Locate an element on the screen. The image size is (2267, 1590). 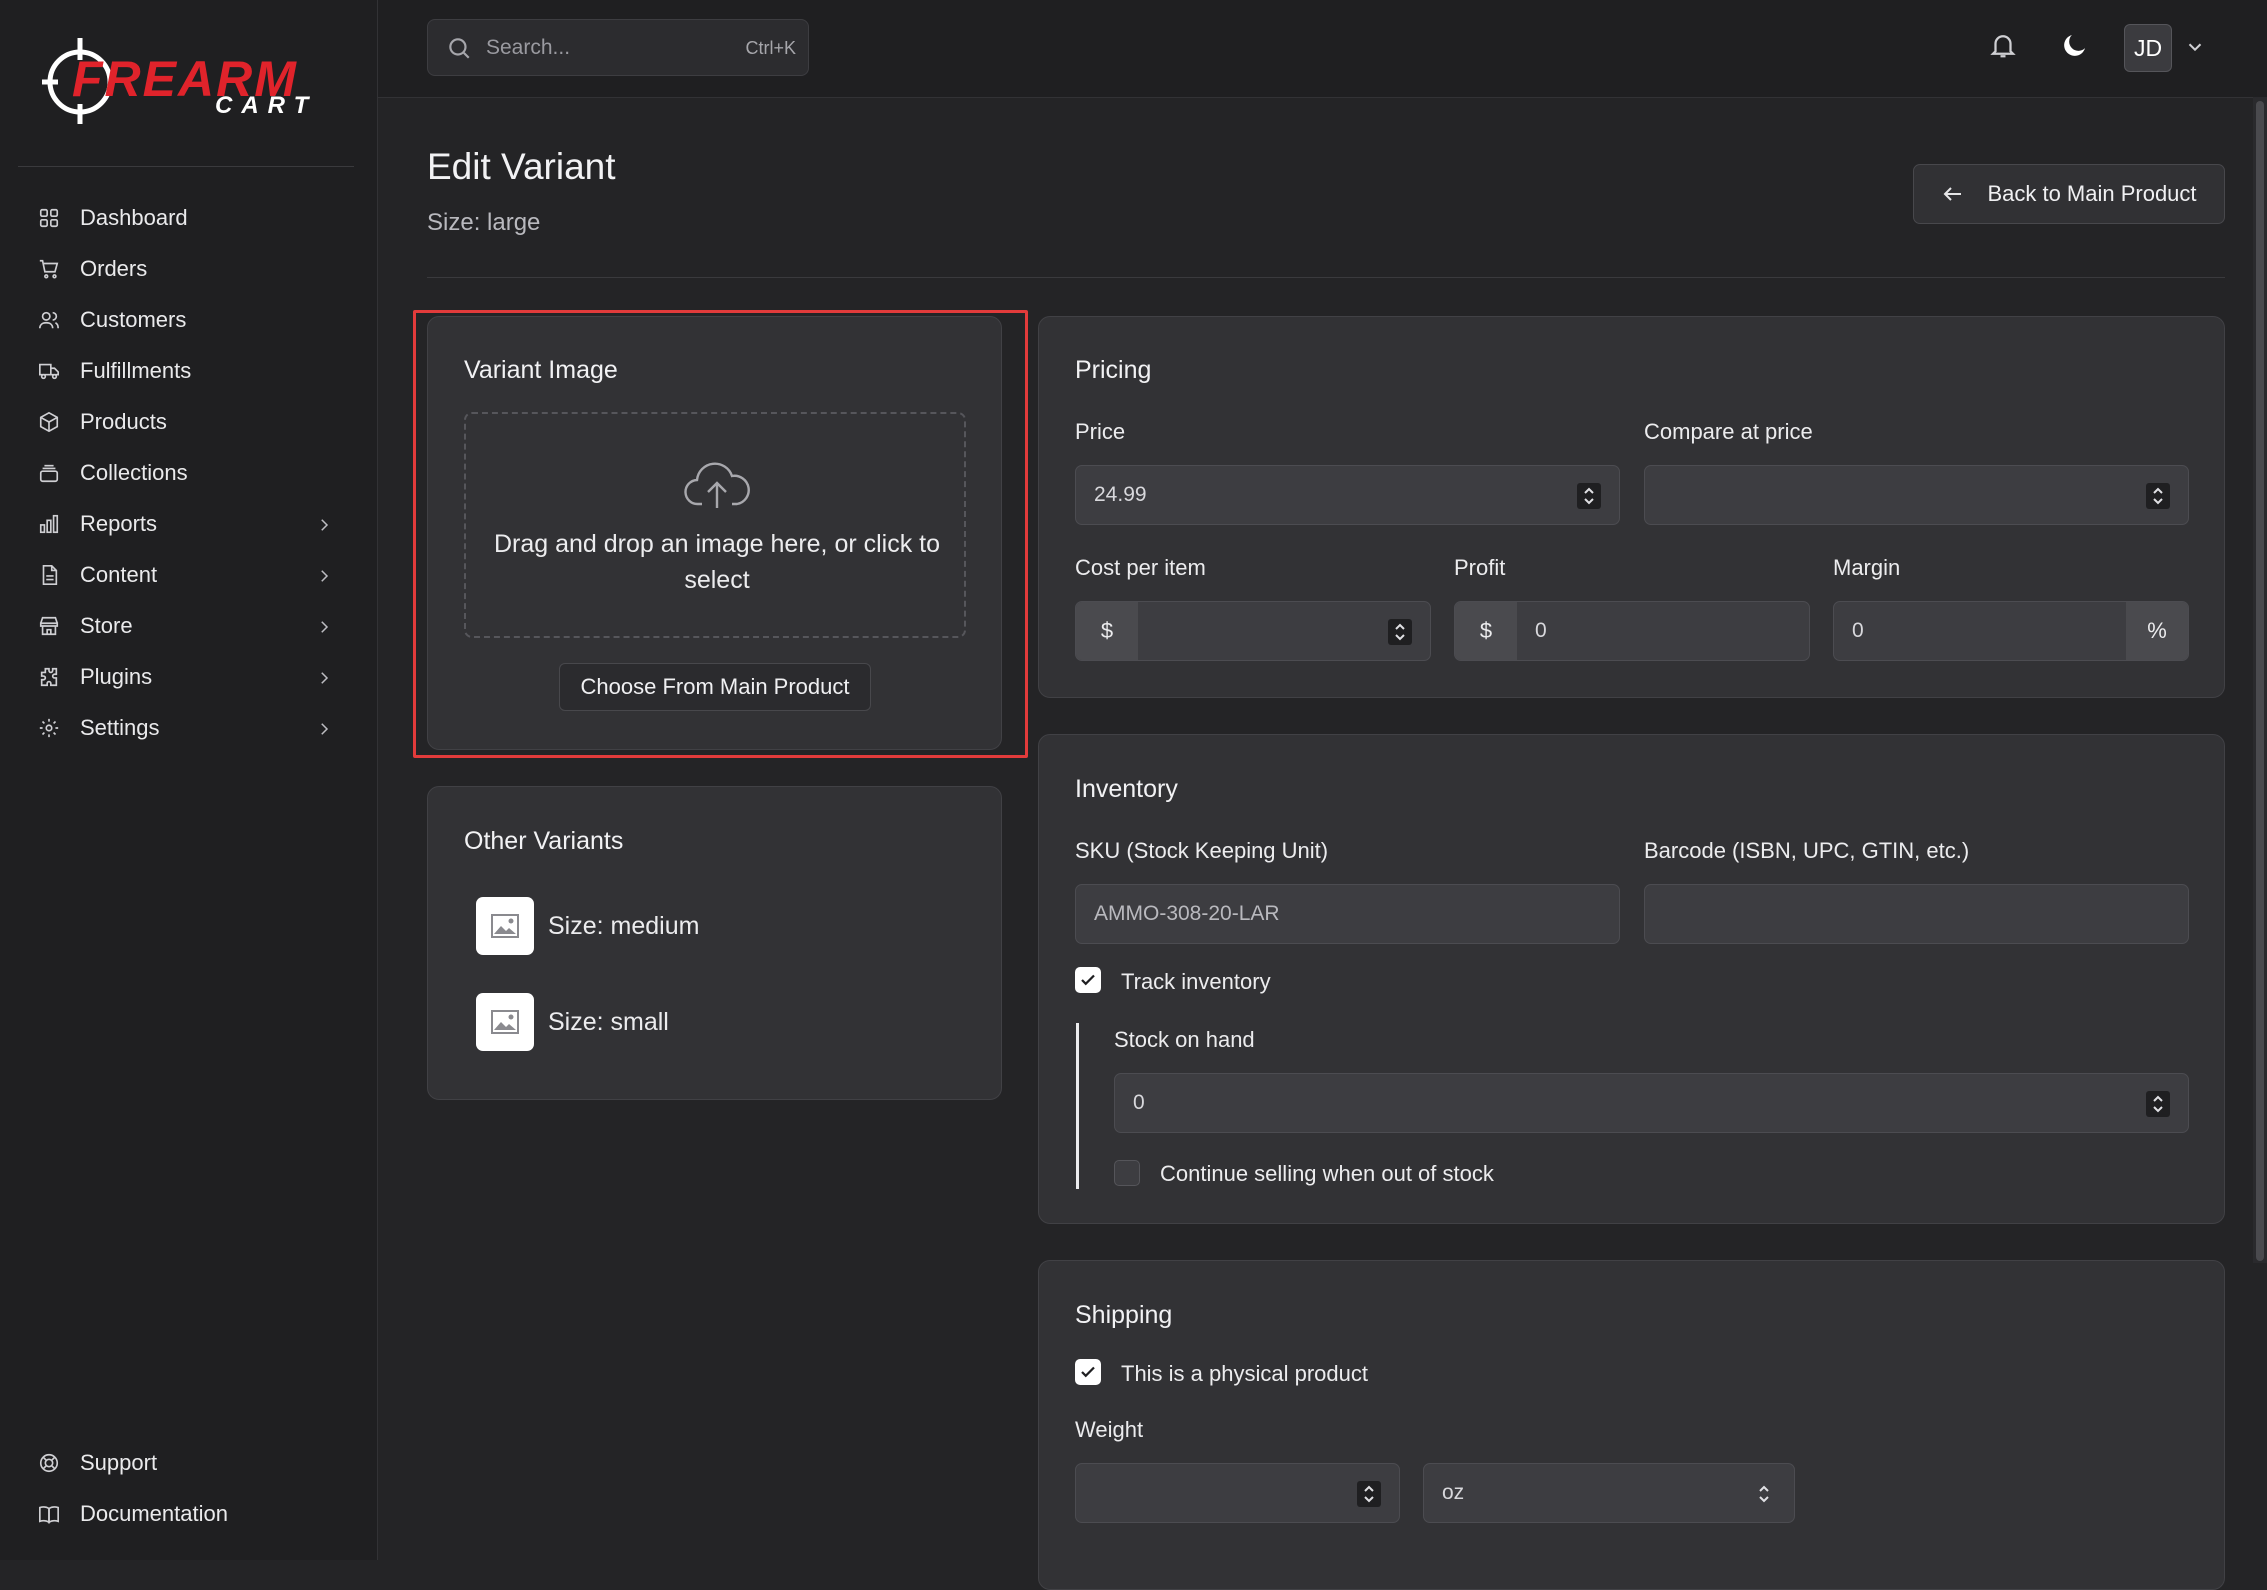
track-inventory-label: Track inventory is located at coordinates (1196, 981).